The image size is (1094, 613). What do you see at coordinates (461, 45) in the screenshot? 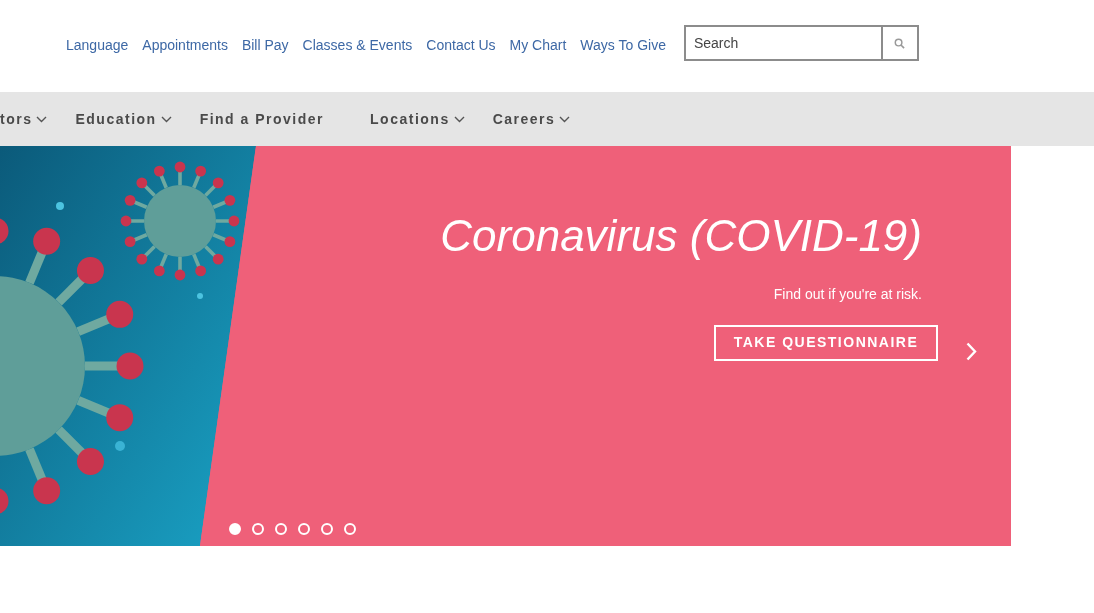
I see `utility-link: Contact Us` at bounding box center [461, 45].